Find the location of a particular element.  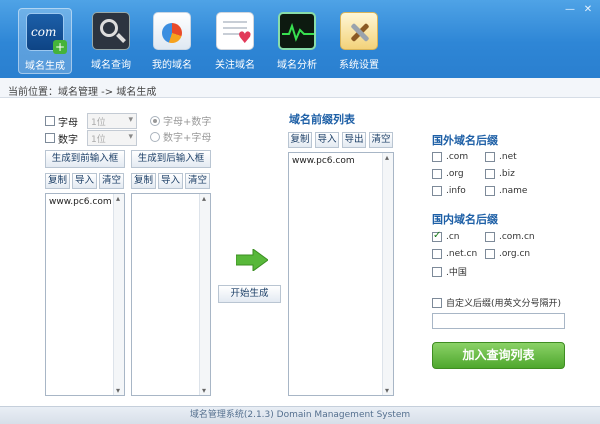

toolbar-label: 我的域名 is located at coordinates (172, 65).